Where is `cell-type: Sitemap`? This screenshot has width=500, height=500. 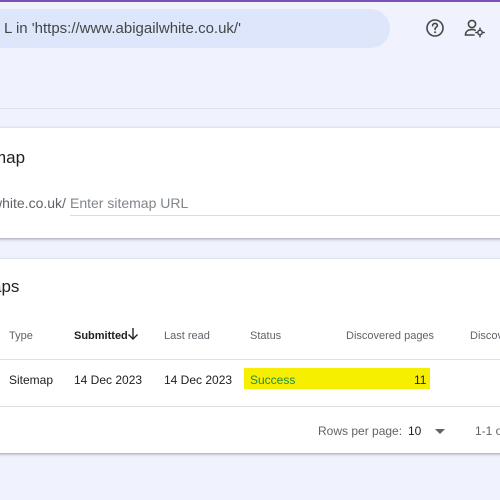 cell-type: Sitemap is located at coordinates (31, 380).